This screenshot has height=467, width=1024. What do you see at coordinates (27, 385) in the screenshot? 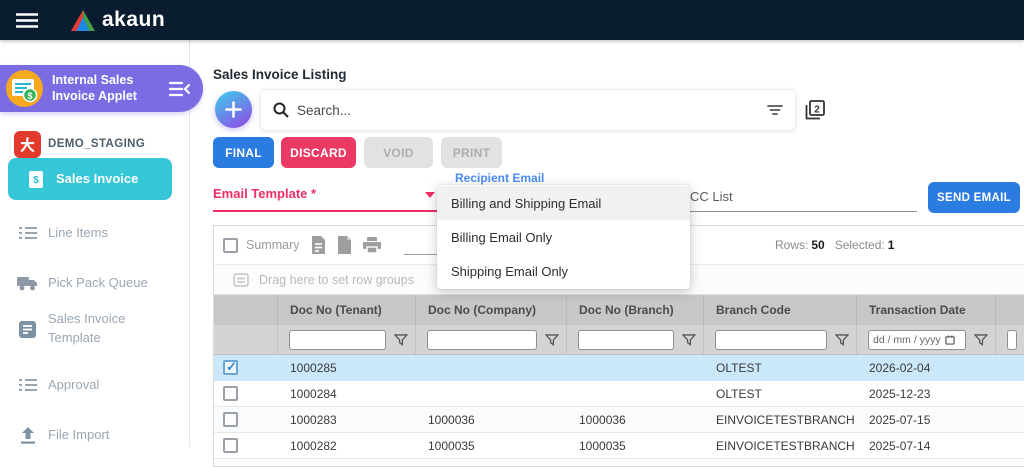
I see `approval-list-icon` at bounding box center [27, 385].